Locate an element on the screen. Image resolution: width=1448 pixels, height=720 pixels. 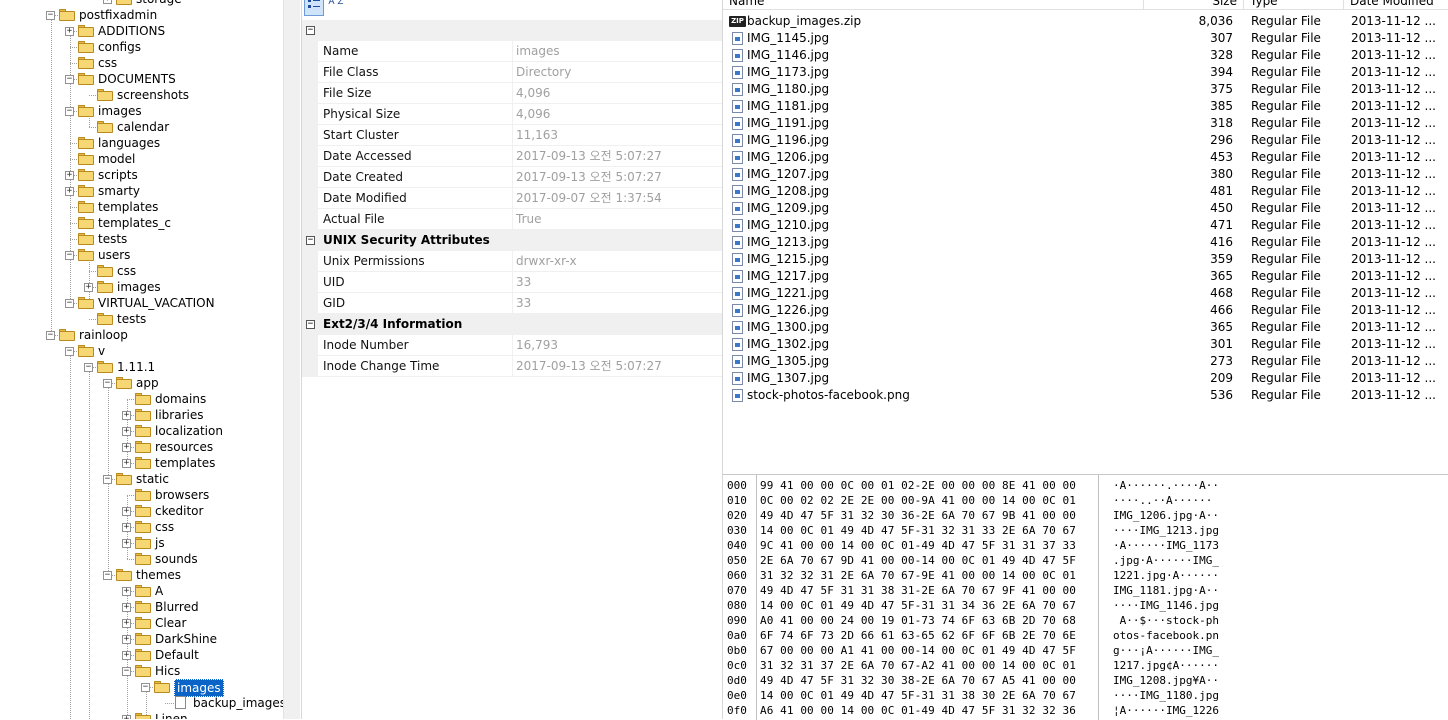
tree-node: − users is located at coordinates (141, 255).